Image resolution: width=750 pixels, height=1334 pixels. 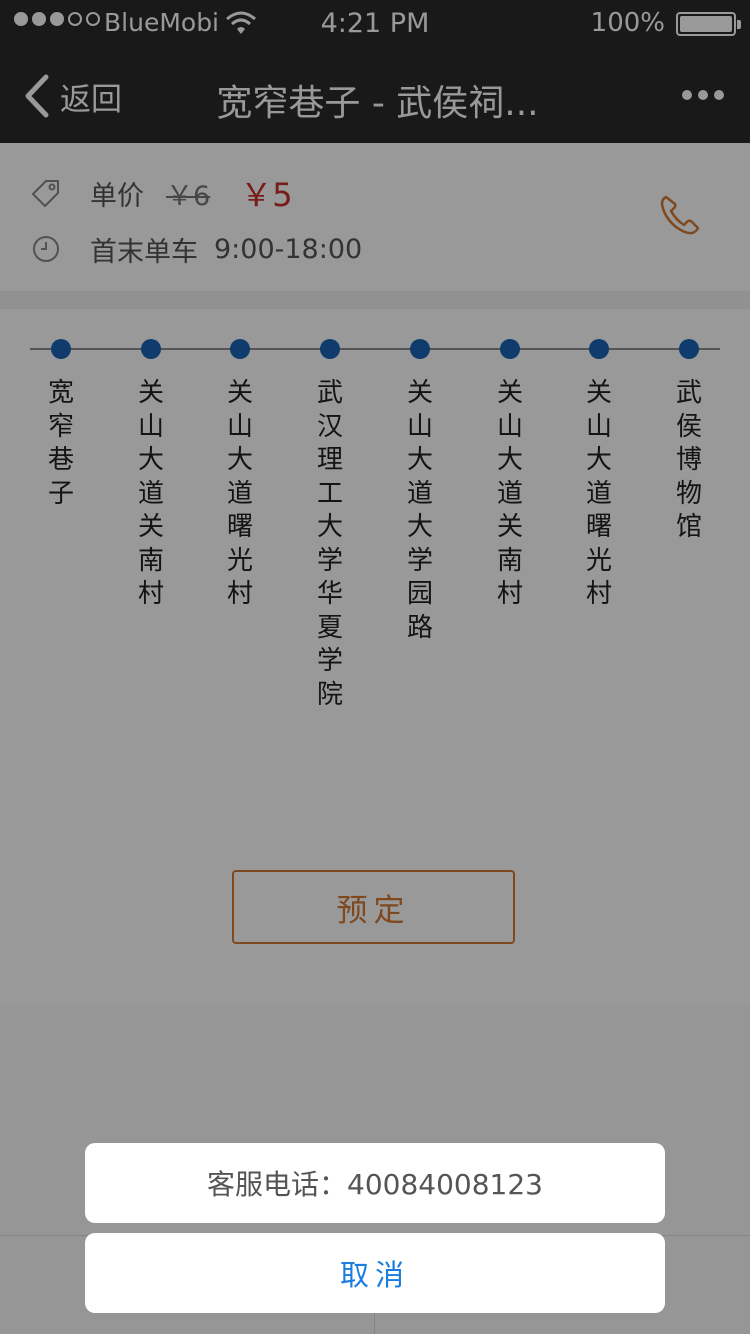 I want to click on cancel-button: 取消, so click(x=375, y=1273).